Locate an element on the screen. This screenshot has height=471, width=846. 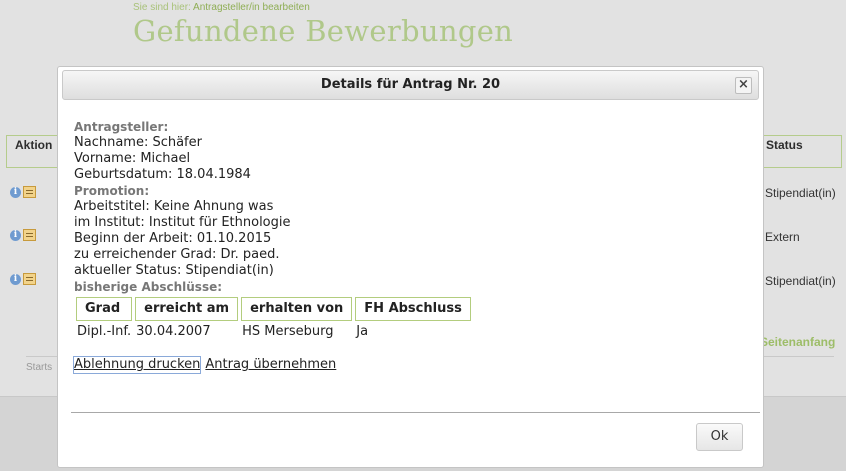
breadcrumb-prefix: Sie sind hier: is located at coordinates (162, 7).